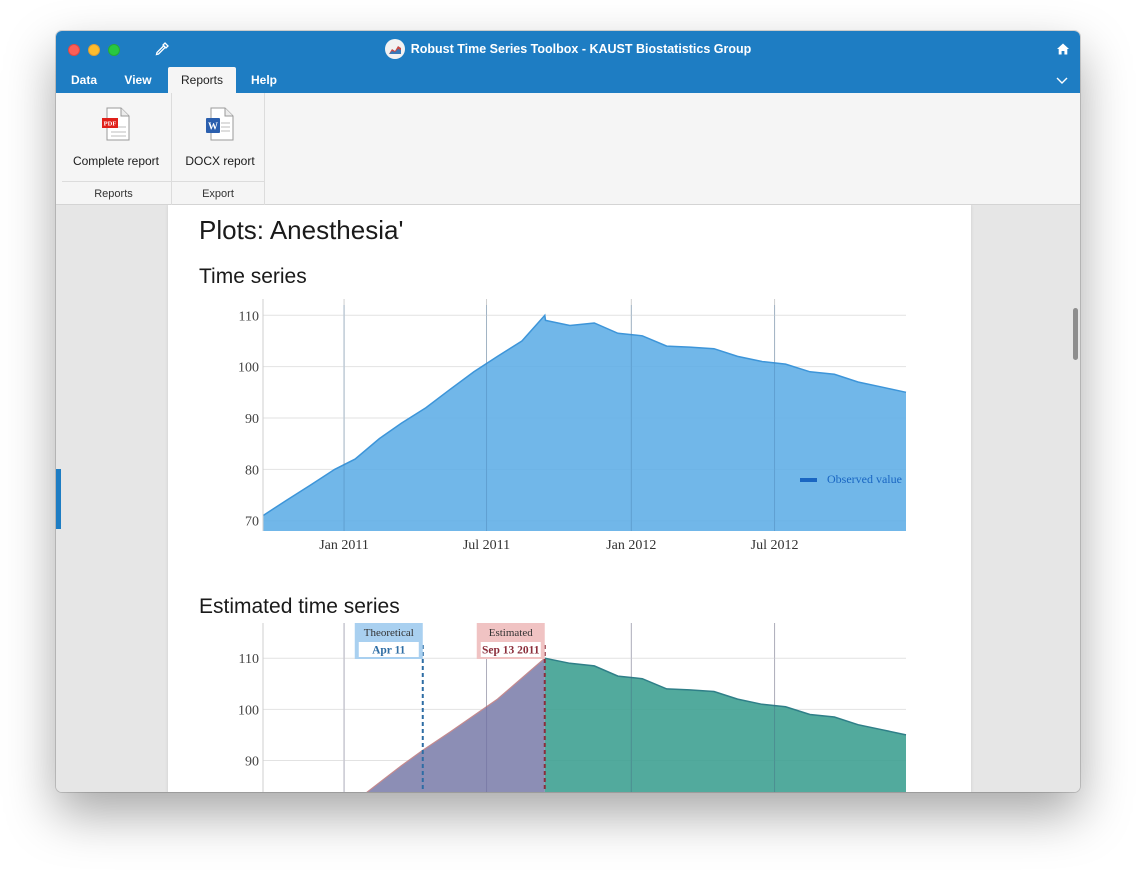  What do you see at coordinates (253, 276) in the screenshot?
I see `section-heading-time-series: Time series` at bounding box center [253, 276].